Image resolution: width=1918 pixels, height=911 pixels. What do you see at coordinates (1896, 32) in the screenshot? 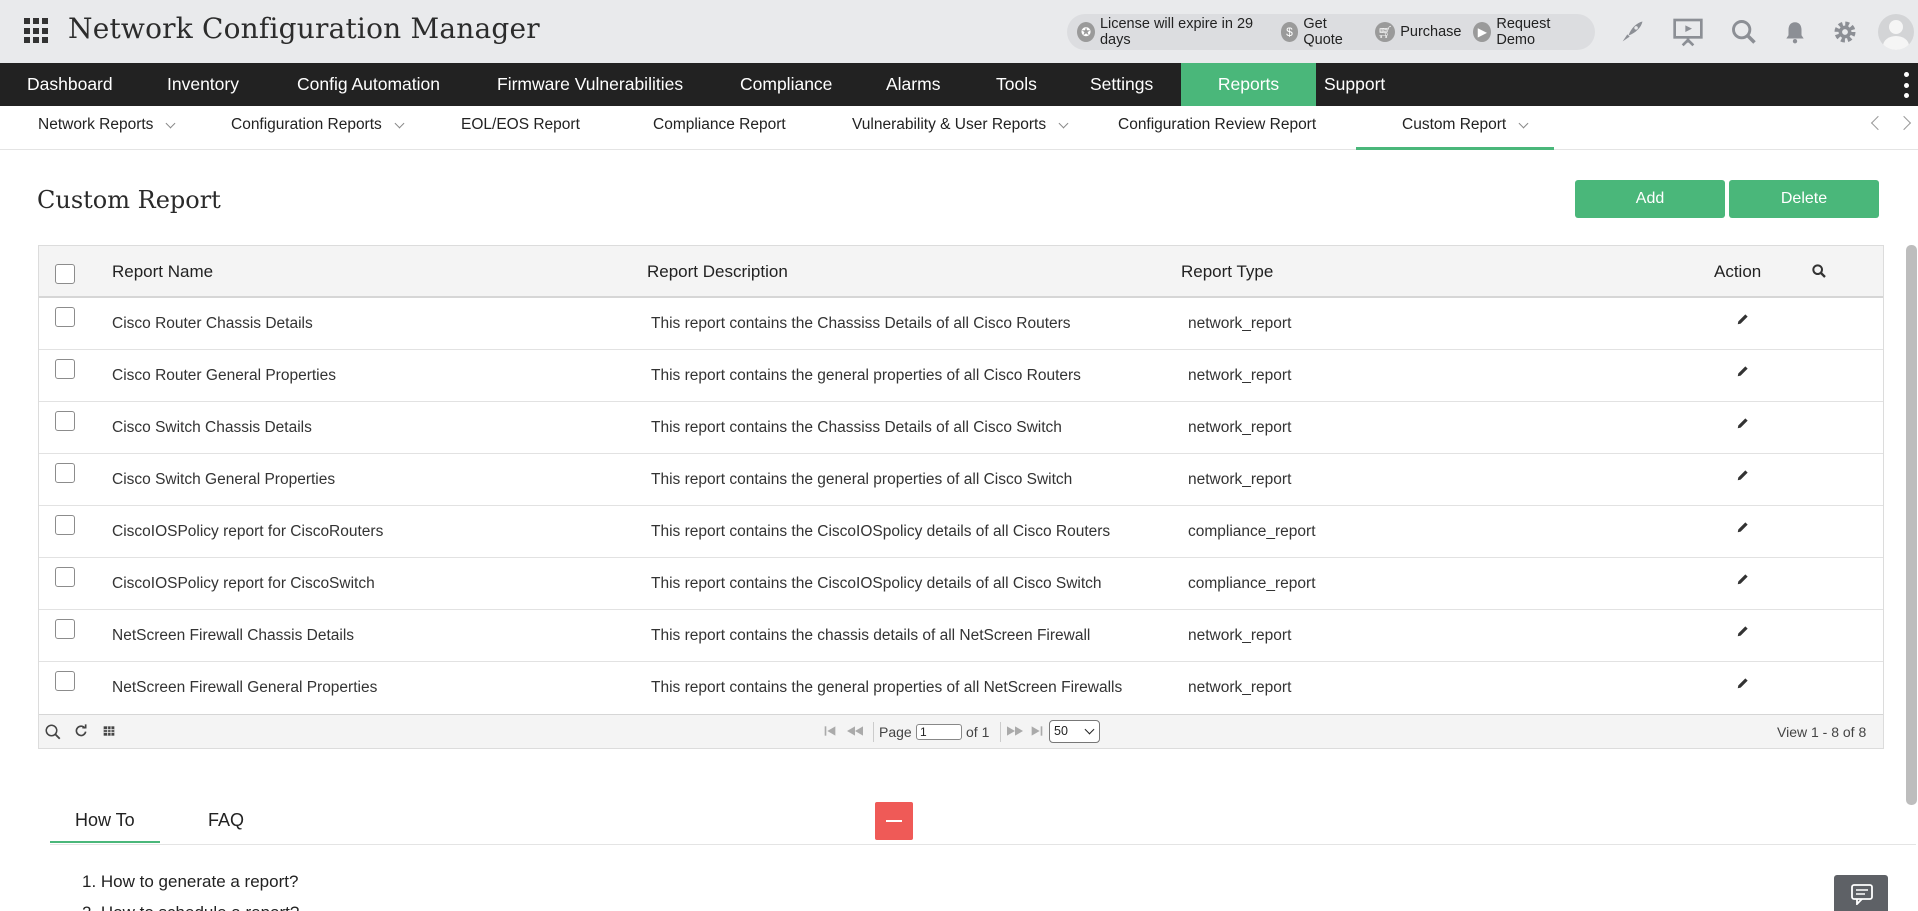
I see `user-avatar` at bounding box center [1896, 32].